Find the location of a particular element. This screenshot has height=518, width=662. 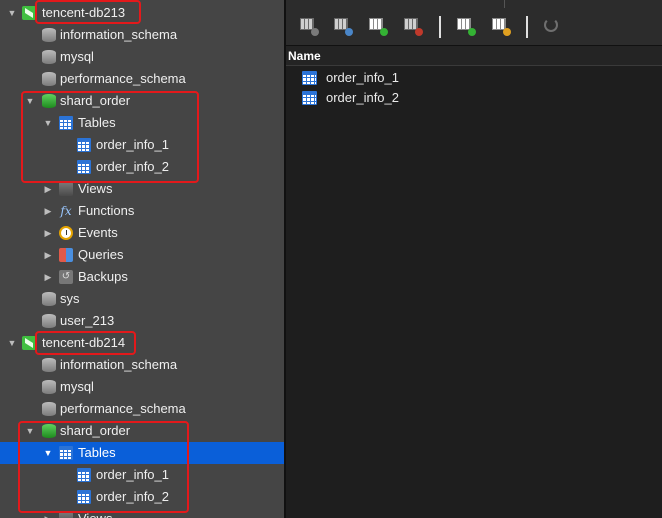

backups-group: ▶ ↺ Backups is located at coordinates (142, 277).